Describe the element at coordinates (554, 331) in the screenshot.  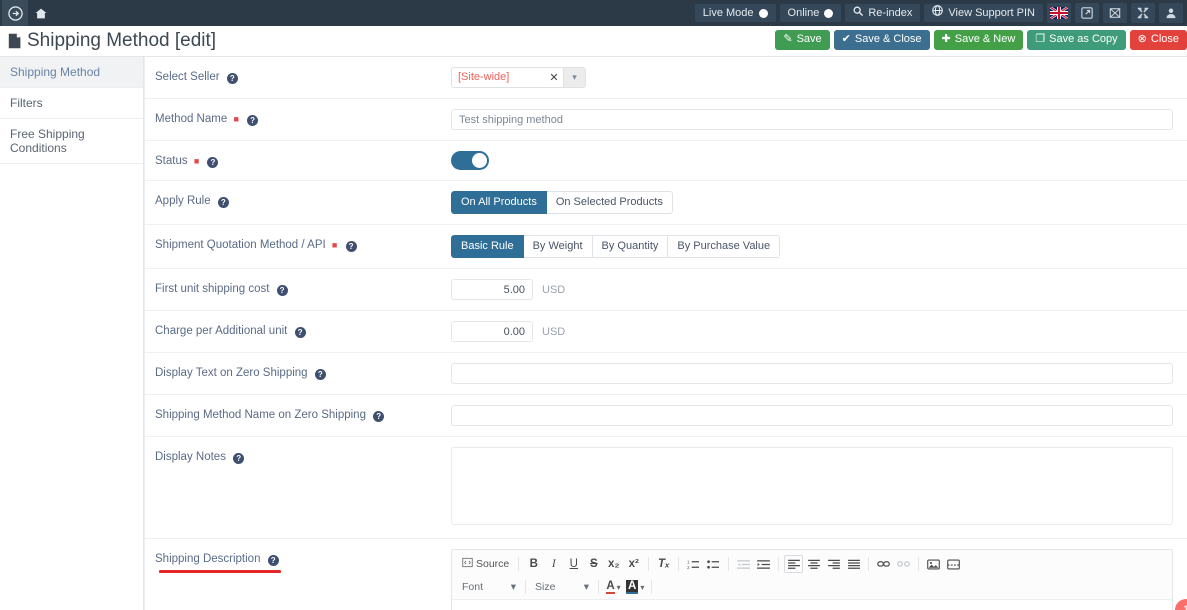
I see `additional-unit-cost-currency: USD` at that location.